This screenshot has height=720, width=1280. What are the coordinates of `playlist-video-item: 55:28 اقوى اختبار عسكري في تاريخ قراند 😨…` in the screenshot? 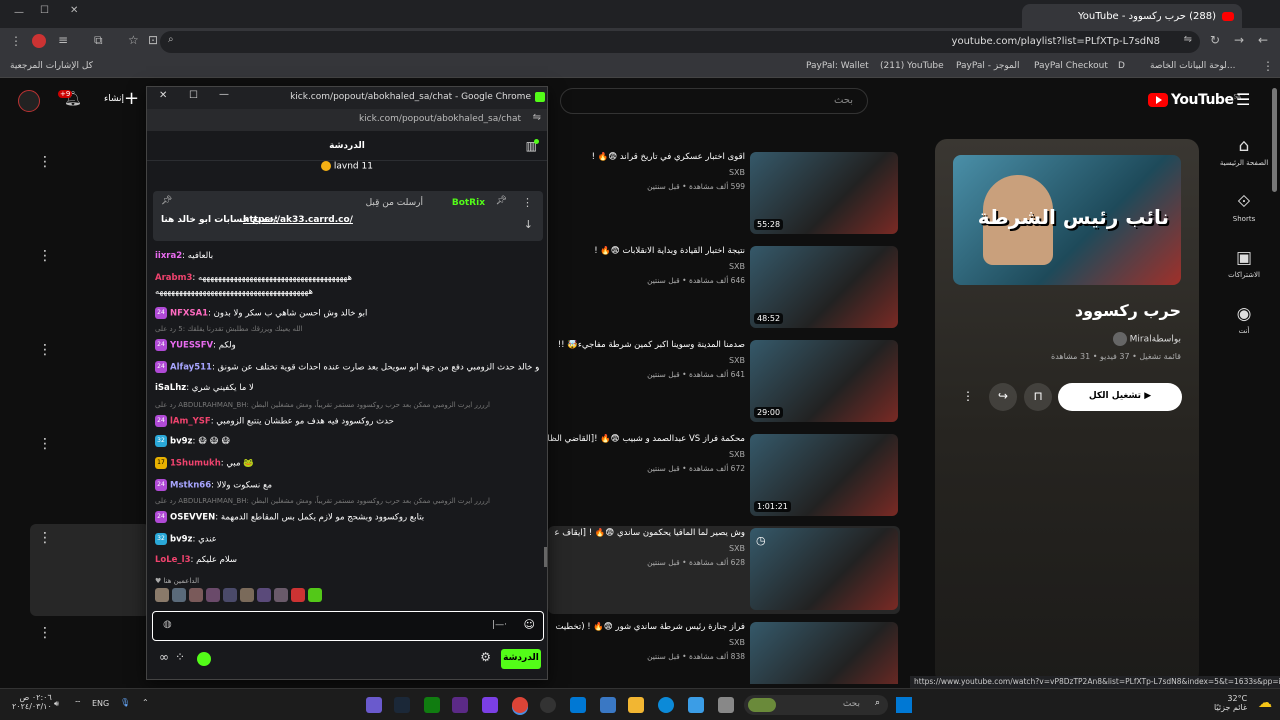 It's located at (724, 194).